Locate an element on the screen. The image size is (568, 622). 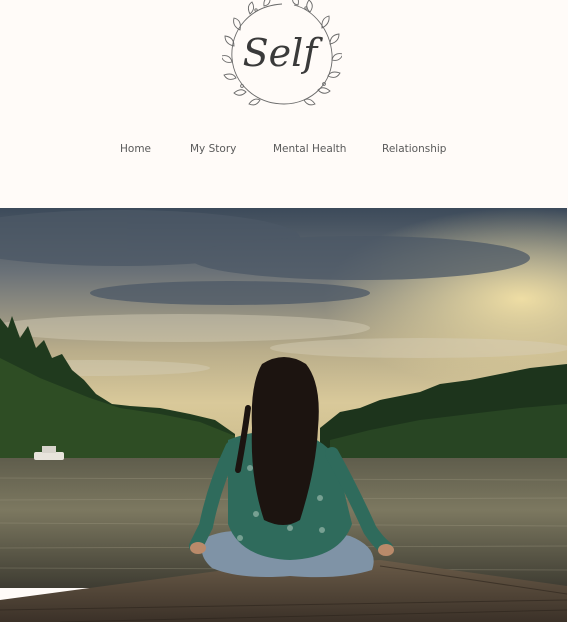
nav-mental-health: Mental Health is located at coordinates (309, 149).